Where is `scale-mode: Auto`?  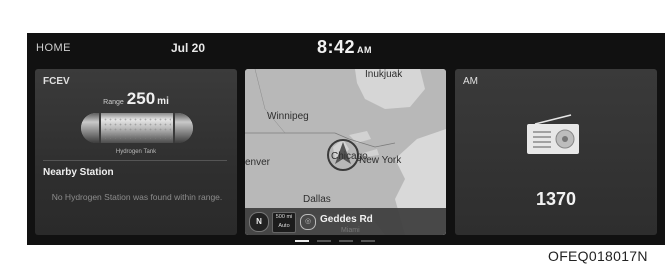 scale-mode: Auto is located at coordinates (284, 226).